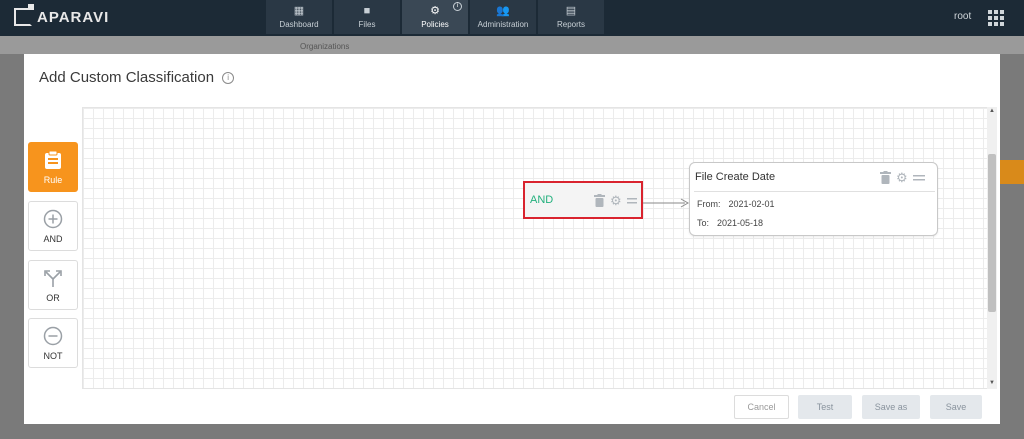  What do you see at coordinates (127, 77) in the screenshot?
I see `dialog-title: Add Custom Classification` at bounding box center [127, 77].